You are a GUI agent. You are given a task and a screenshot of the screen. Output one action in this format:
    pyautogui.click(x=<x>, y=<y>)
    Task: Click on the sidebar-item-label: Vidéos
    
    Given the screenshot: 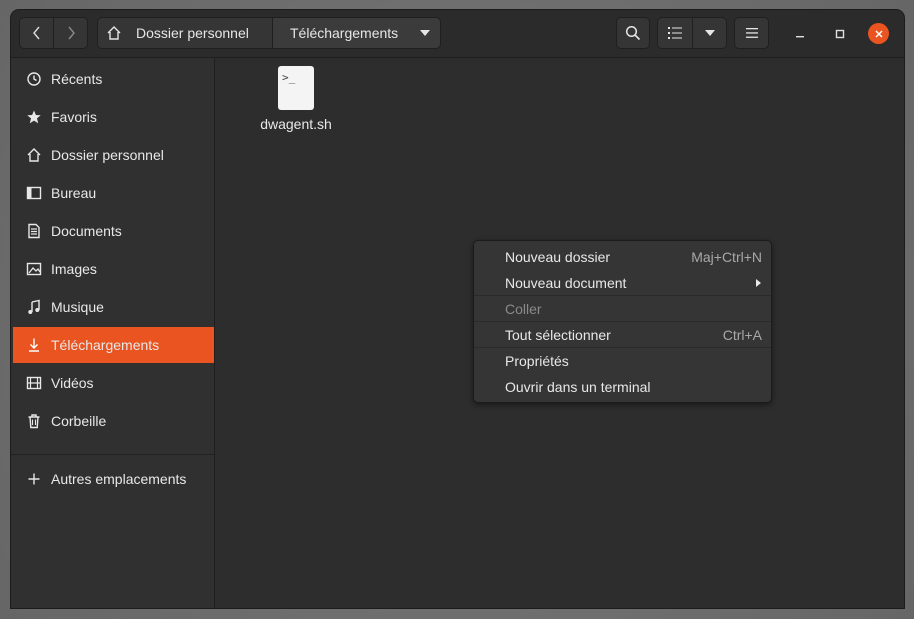 What is the action you would take?
    pyautogui.click(x=72, y=383)
    